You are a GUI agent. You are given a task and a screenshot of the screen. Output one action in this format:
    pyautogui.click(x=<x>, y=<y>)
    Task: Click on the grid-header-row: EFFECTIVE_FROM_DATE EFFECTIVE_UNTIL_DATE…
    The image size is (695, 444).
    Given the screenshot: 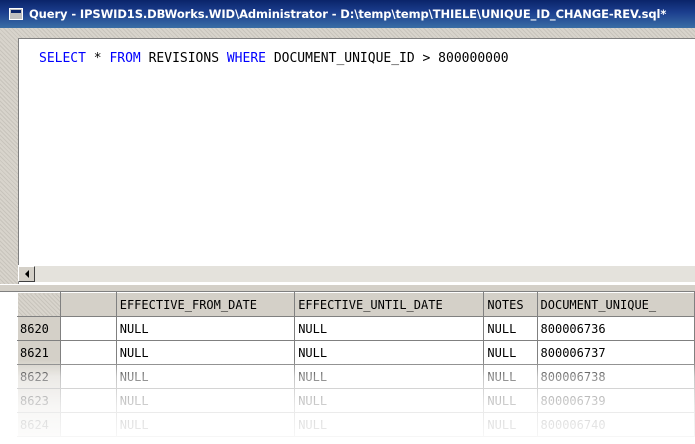 What is the action you would take?
    pyautogui.click(x=355, y=304)
    